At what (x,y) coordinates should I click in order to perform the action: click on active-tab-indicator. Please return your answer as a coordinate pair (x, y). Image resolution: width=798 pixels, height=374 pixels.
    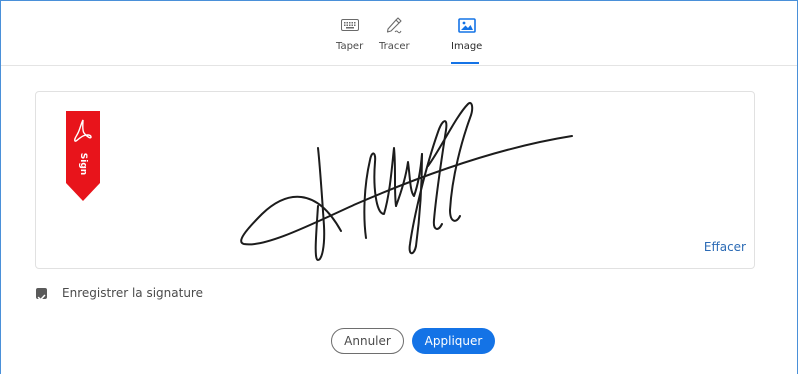
    Looking at the image, I should click on (465, 63).